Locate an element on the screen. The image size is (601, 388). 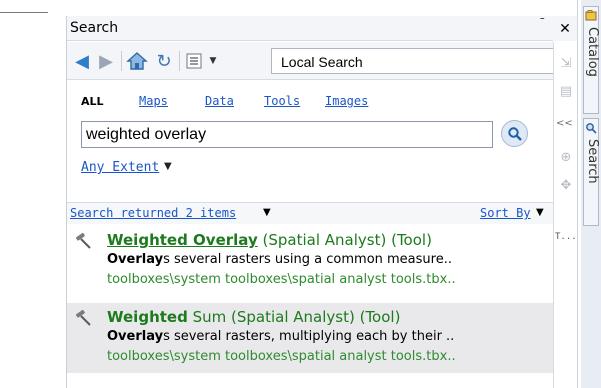
result-title: Weighted Sum (Spatial Analyst) (Tool) is located at coordinates (253, 317).